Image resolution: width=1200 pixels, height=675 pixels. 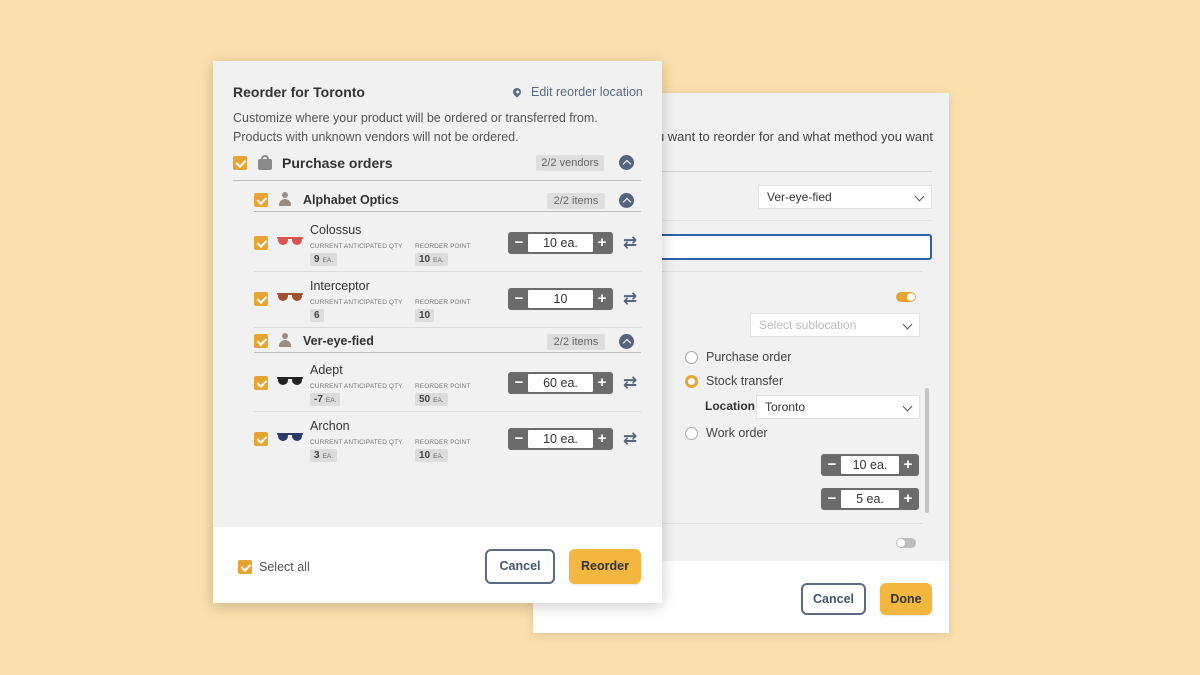 I want to click on product-name: Archon, so click(x=330, y=426).